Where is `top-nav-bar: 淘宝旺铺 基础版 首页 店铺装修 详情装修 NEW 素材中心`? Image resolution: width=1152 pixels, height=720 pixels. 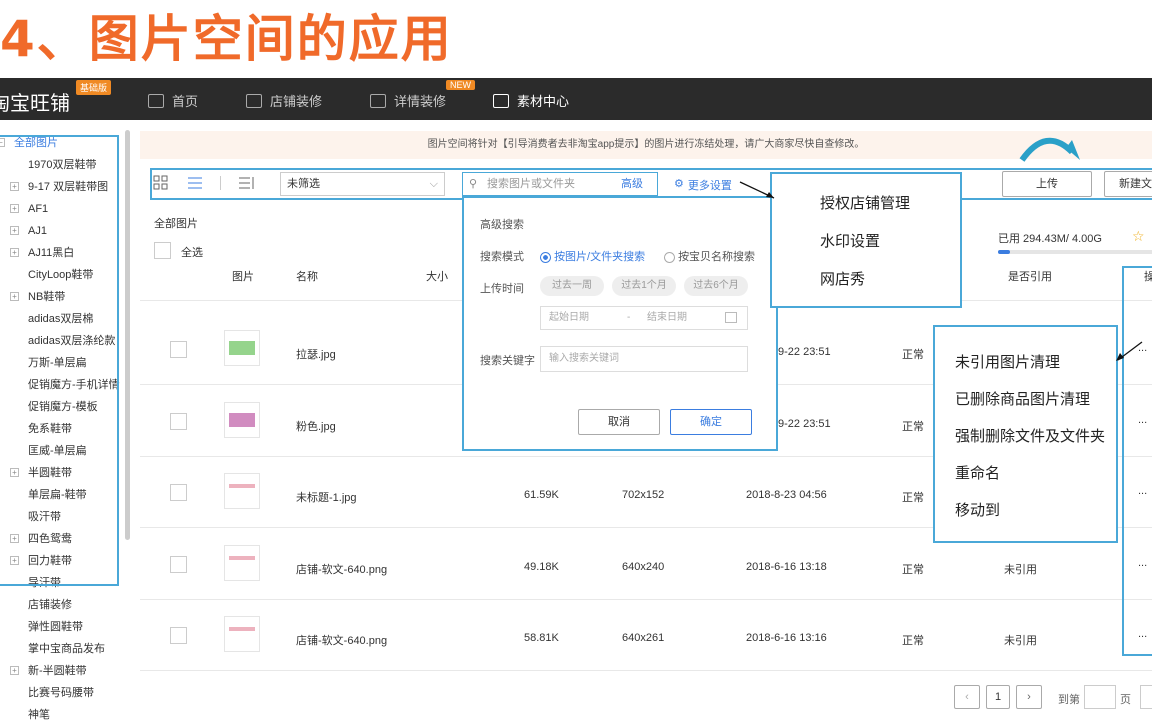 top-nav-bar: 淘宝旺铺 基础版 首页 店铺装修 详情装修 NEW 素材中心 is located at coordinates (576, 99).